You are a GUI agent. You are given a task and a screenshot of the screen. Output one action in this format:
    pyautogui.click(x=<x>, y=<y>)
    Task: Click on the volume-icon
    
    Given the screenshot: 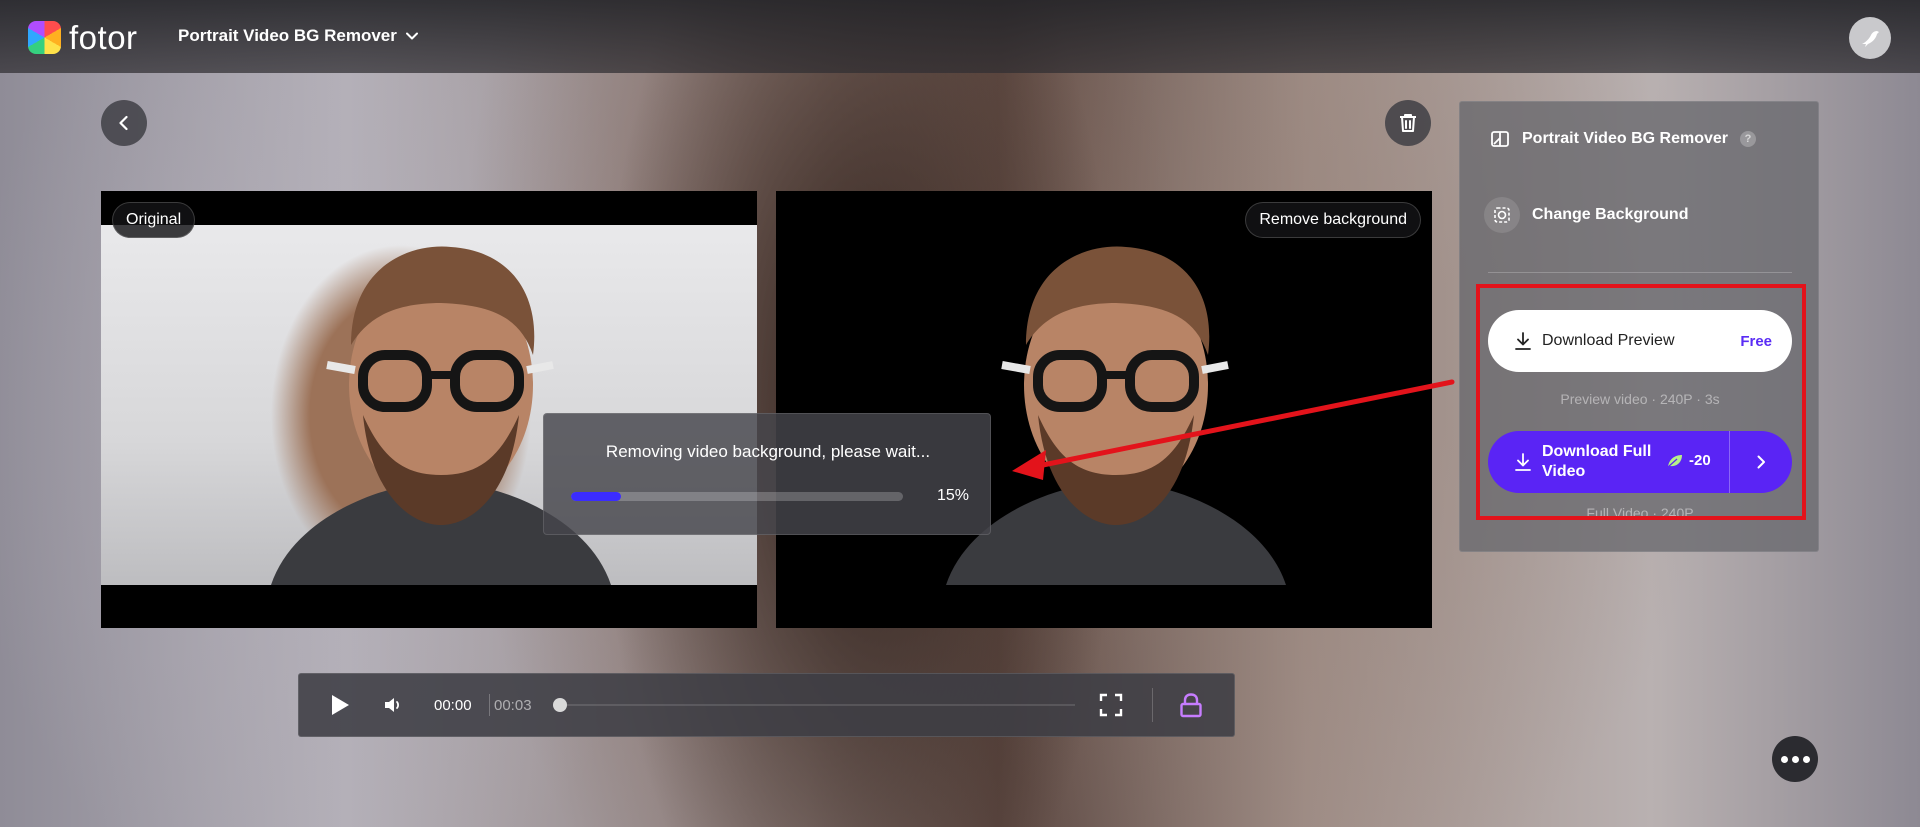 What is the action you would take?
    pyautogui.click(x=392, y=705)
    